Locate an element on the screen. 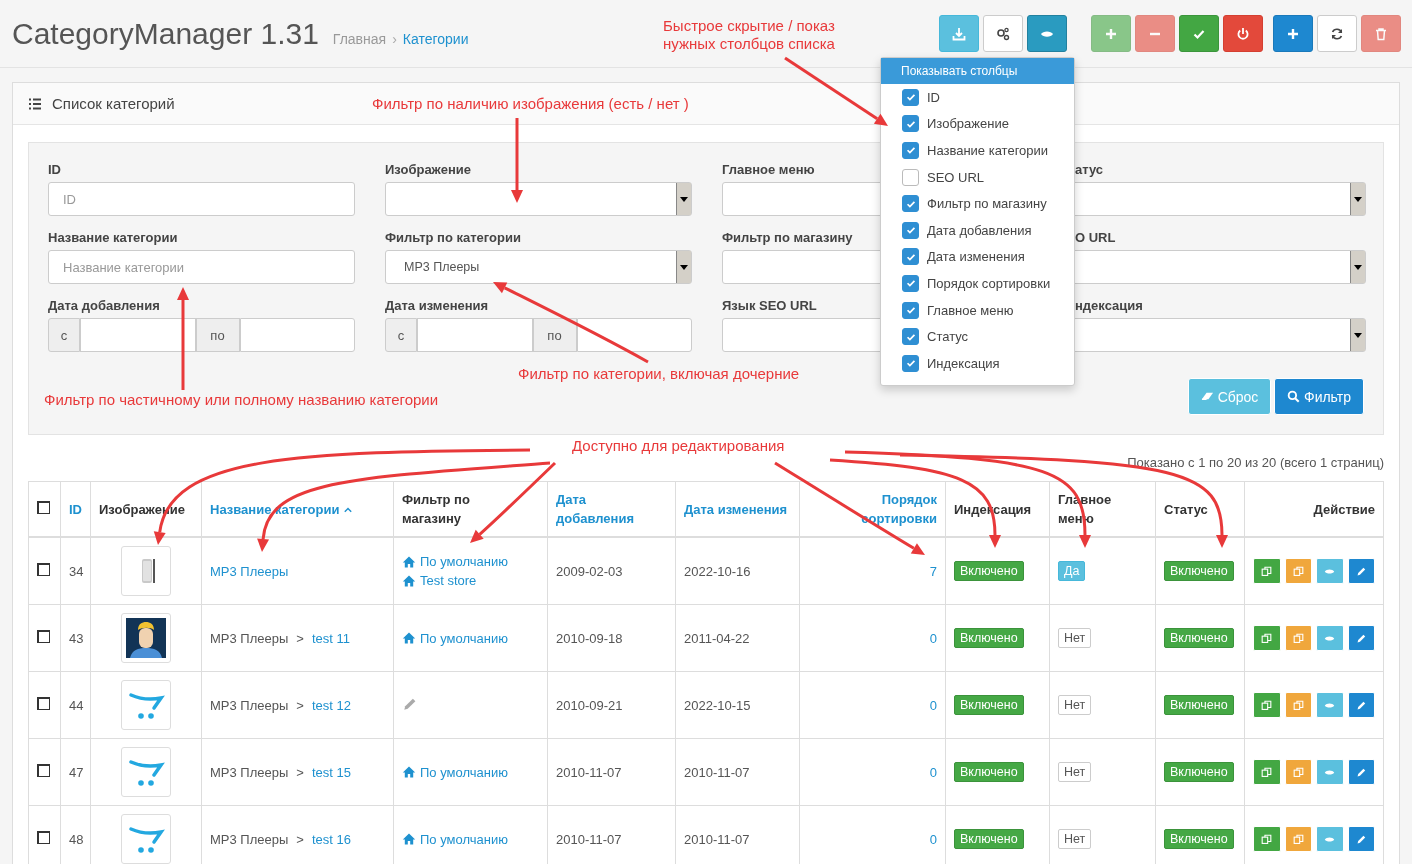 This screenshot has height=864, width=1412. filter-button: Фильтр is located at coordinates (1319, 396).